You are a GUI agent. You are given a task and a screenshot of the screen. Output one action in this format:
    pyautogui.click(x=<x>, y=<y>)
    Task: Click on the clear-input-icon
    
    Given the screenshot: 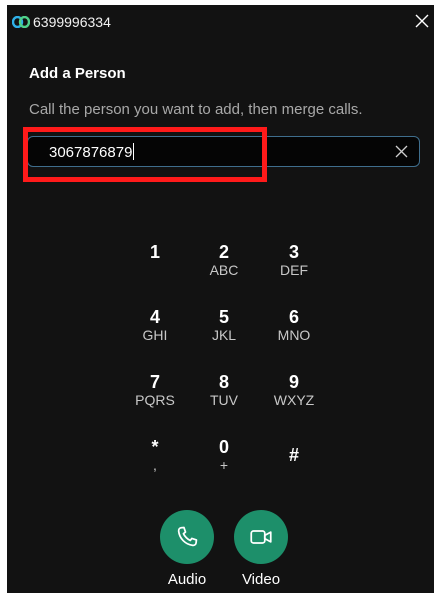 What is the action you would take?
    pyautogui.click(x=401, y=151)
    